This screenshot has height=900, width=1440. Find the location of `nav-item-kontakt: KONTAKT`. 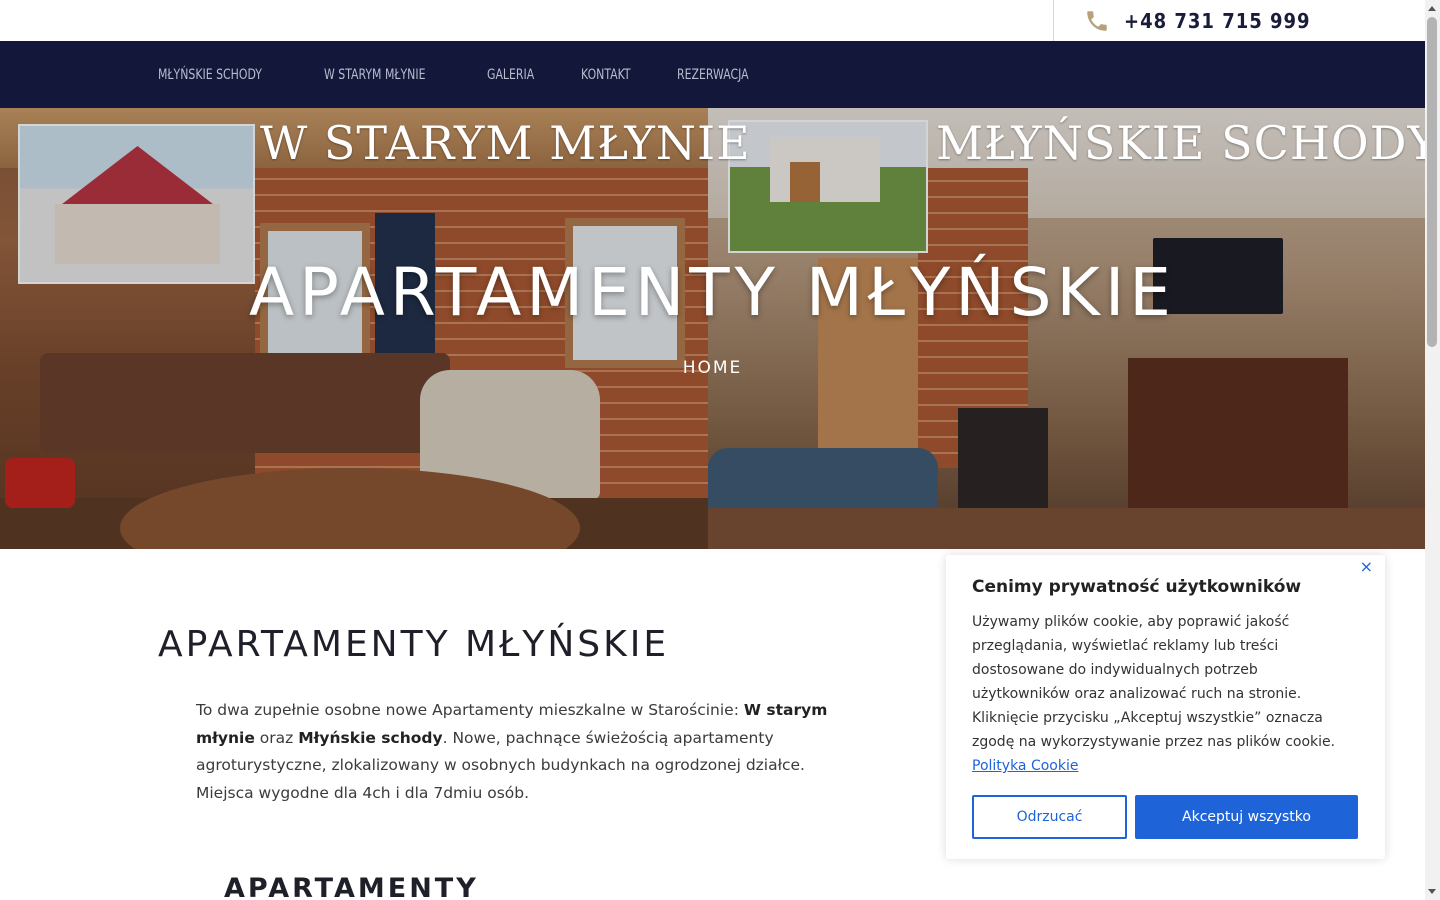

nav-item-kontakt: KONTAKT is located at coordinates (606, 75).